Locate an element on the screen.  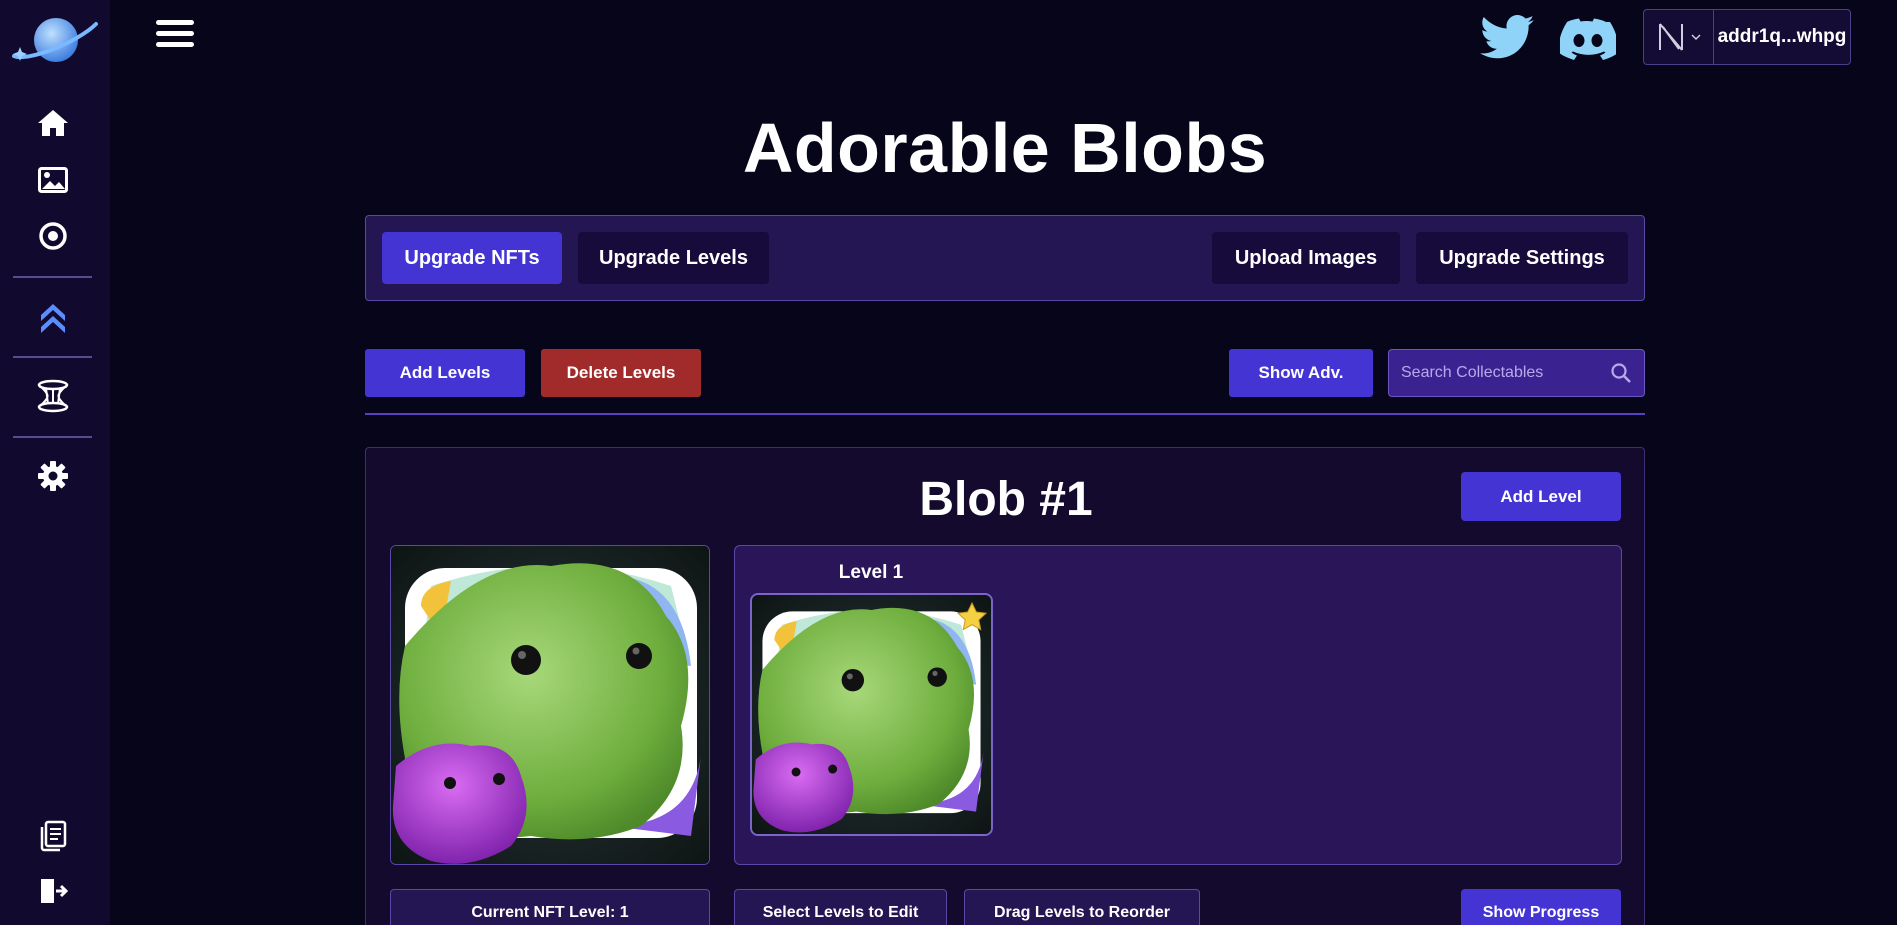
search-input is located at coordinates (1505, 373).